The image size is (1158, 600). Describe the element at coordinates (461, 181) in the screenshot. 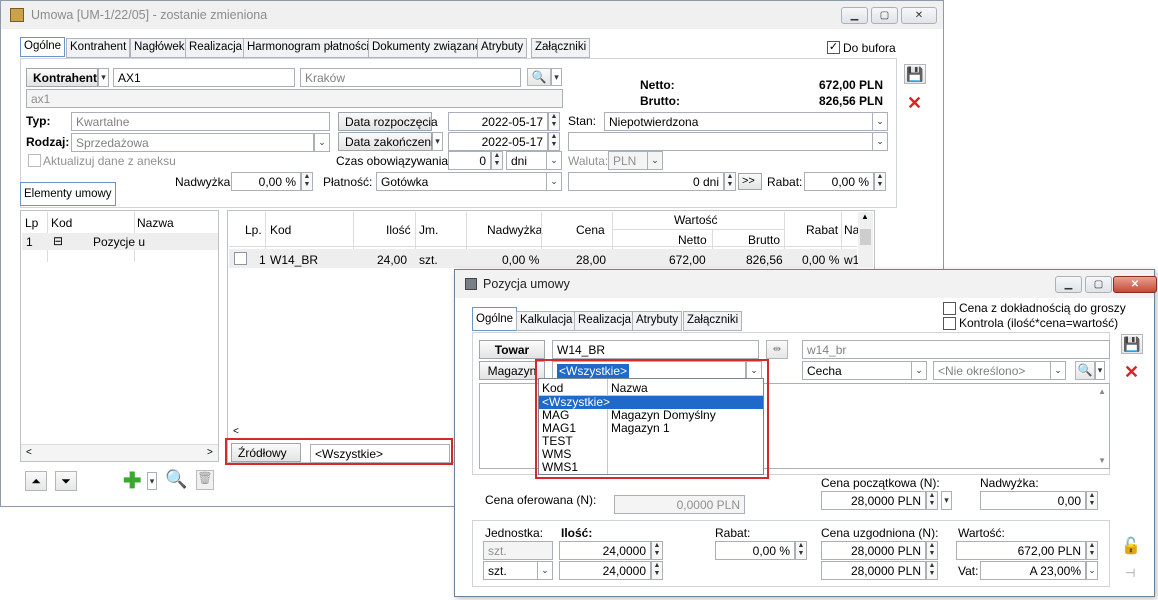

I see `platnosc-field: Gotówka` at that location.